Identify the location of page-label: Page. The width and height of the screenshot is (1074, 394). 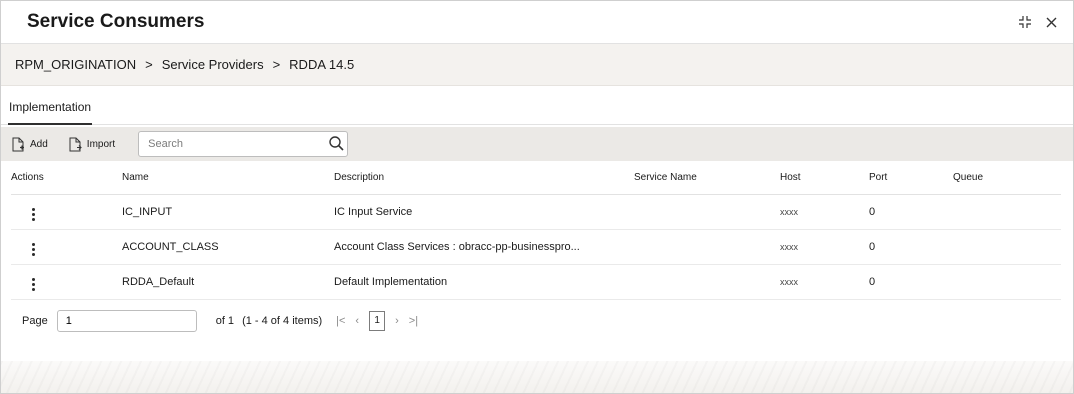
(35, 320).